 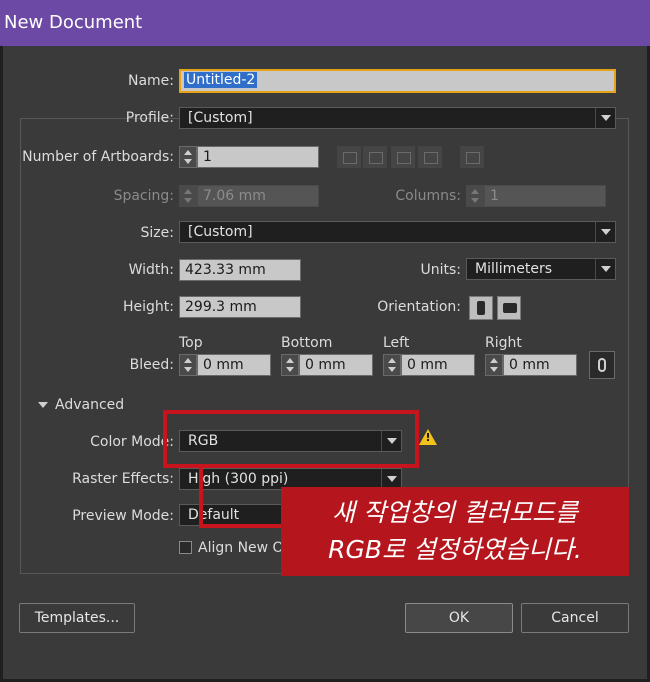 What do you see at coordinates (132, 442) in the screenshot?
I see `color-mode-label: Color Mode:` at bounding box center [132, 442].